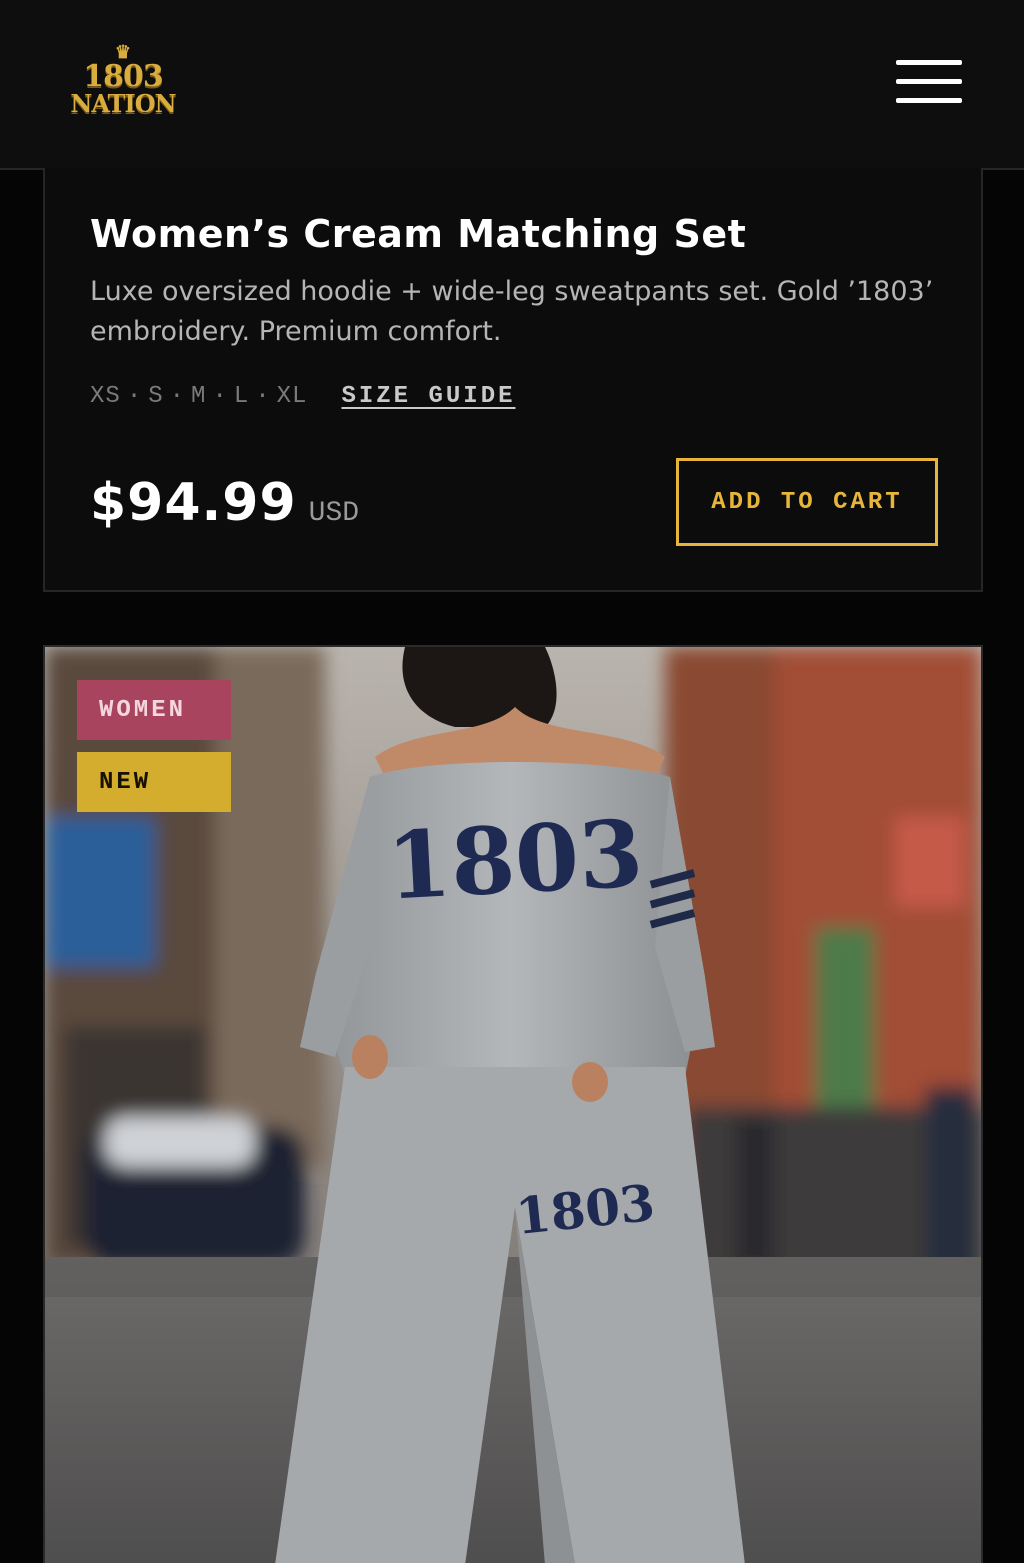  What do you see at coordinates (198, 396) in the screenshot?
I see `size-option-m: M` at bounding box center [198, 396].